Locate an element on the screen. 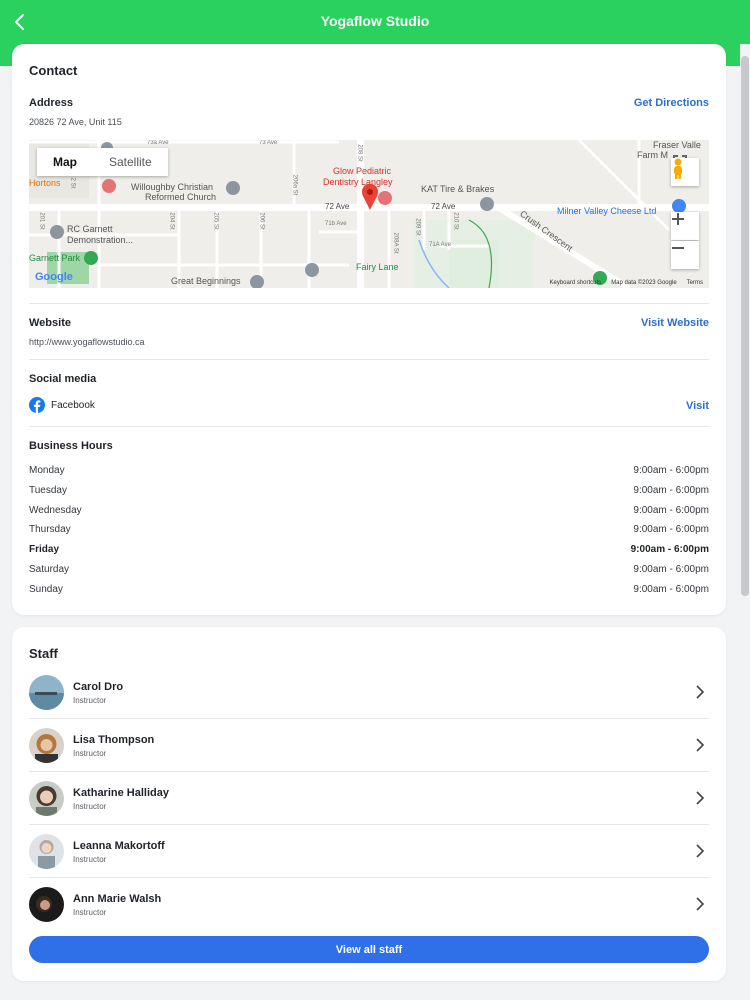 This screenshot has height=1000, width=750. view-all-staff-button: View all staff is located at coordinates (369, 949).